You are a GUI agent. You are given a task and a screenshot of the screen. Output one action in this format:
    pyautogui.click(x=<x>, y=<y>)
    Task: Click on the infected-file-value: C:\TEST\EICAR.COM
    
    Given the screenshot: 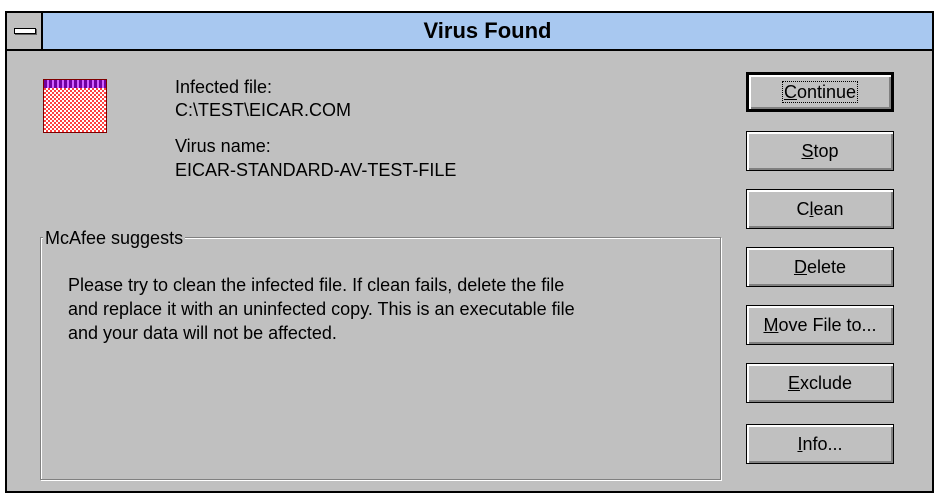 What is the action you would take?
    pyautogui.click(x=263, y=110)
    